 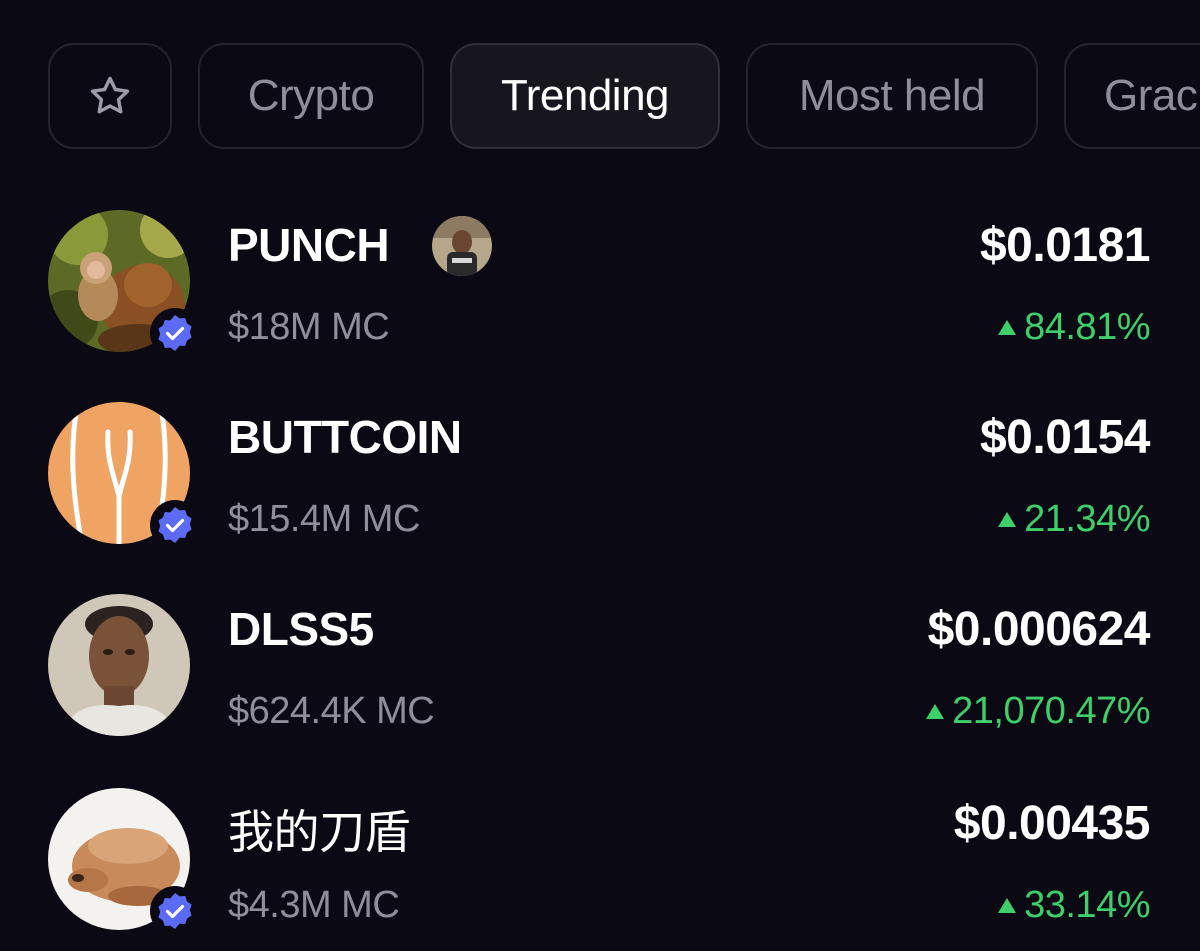 What do you see at coordinates (892, 96) in the screenshot?
I see `tab-most-held: Most held` at bounding box center [892, 96].